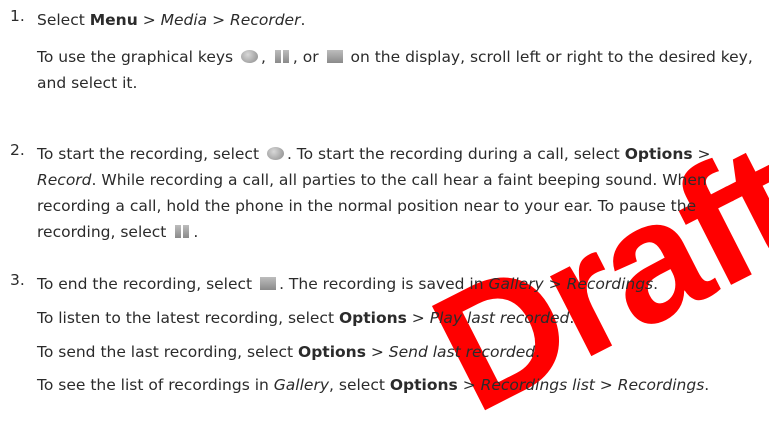 The image size is (769, 448). Describe the element at coordinates (17, 280) in the screenshot. I see `step-number: 3.` at that location.